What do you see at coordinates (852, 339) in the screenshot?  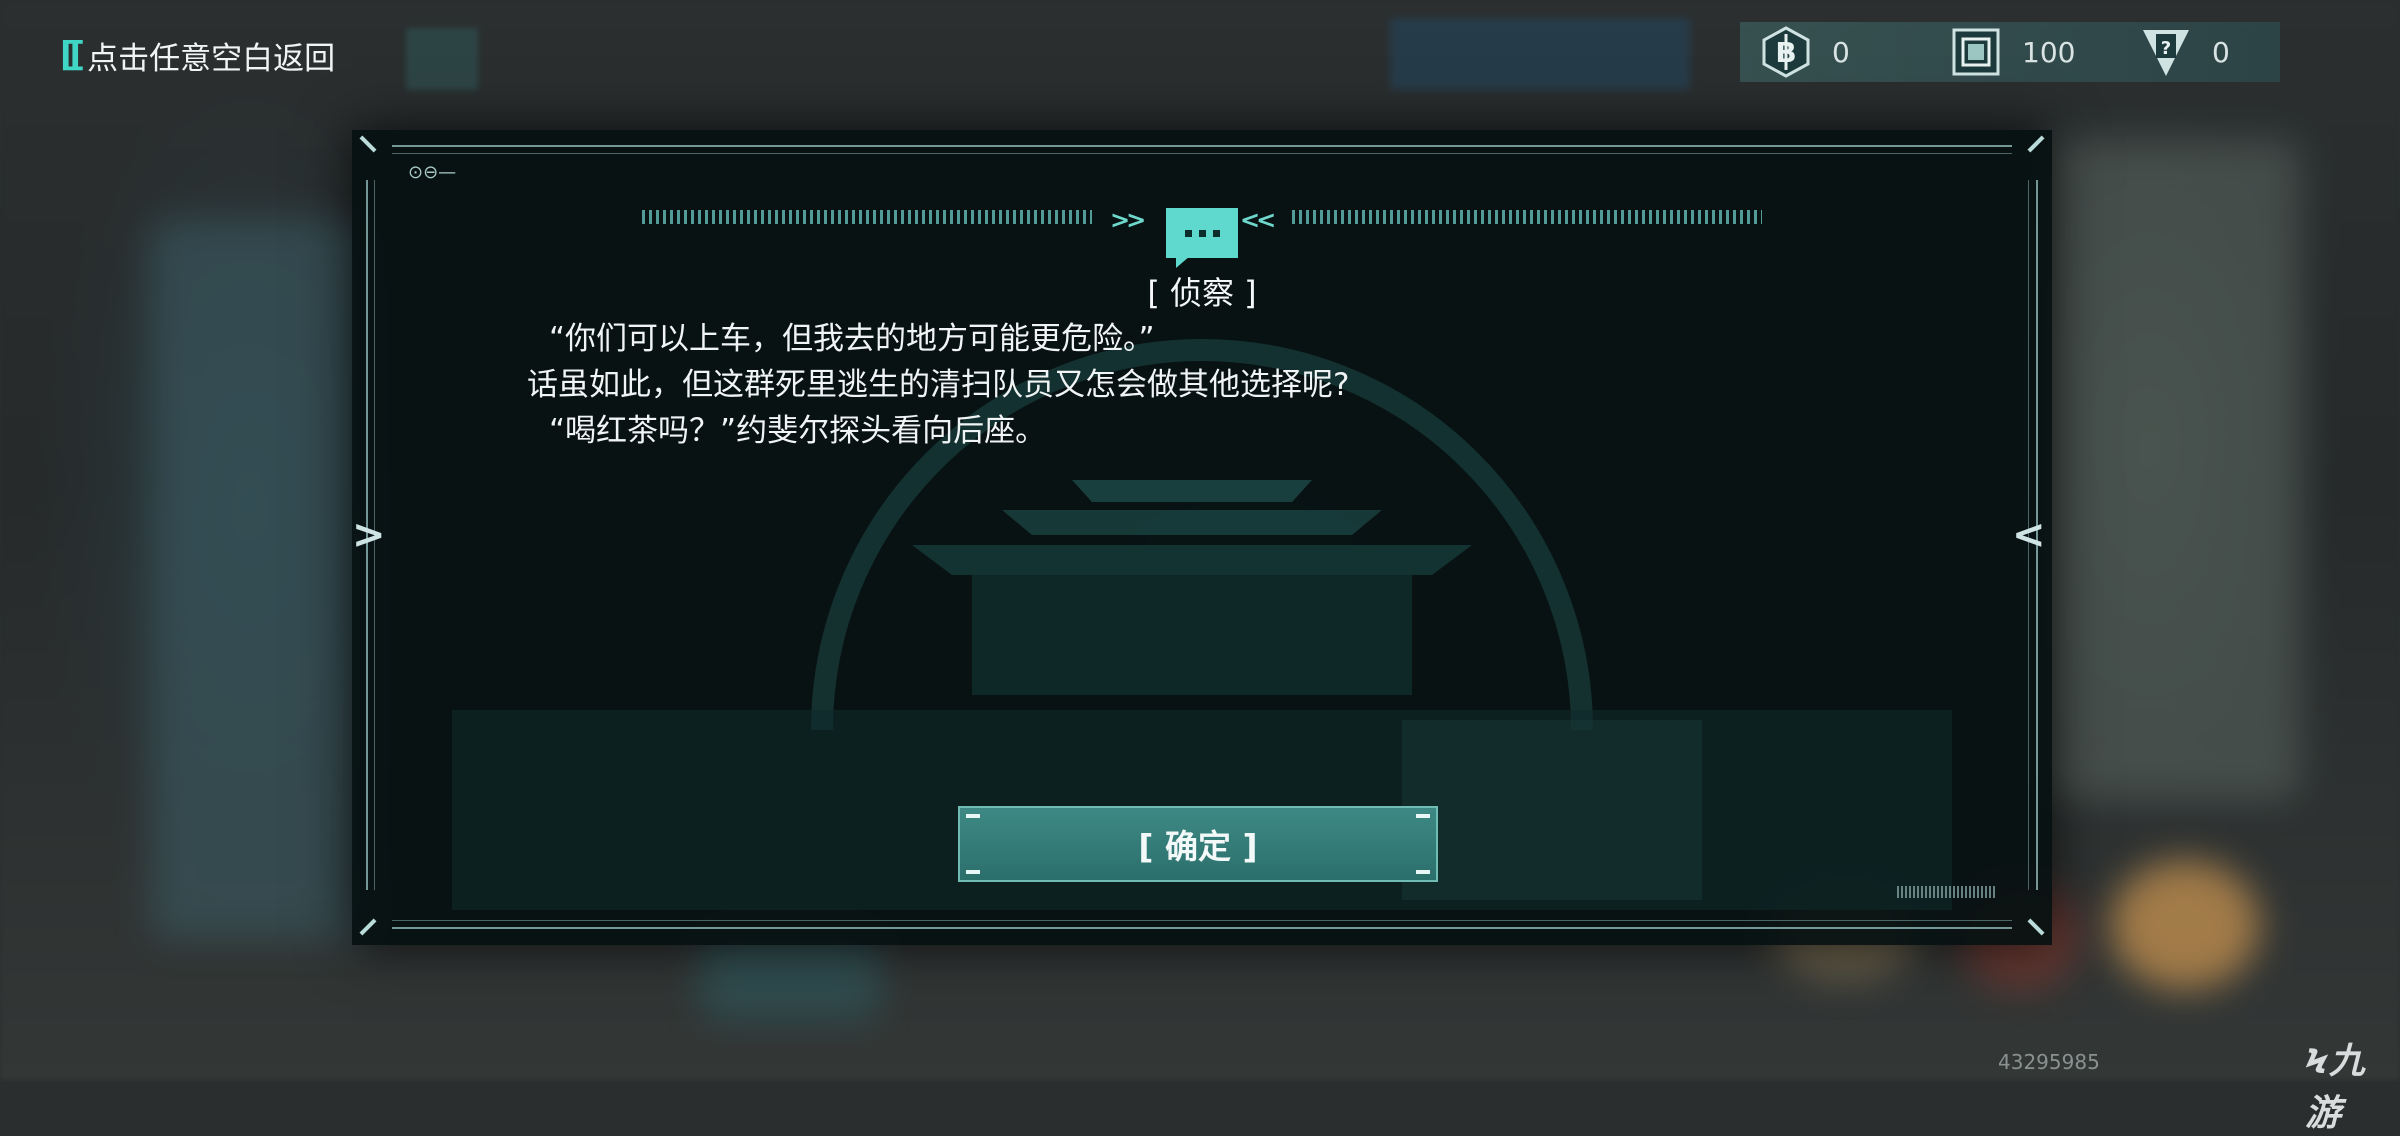 I see `dialog-line: “你们可以上车，但我去的地方可能更危险。”` at bounding box center [852, 339].